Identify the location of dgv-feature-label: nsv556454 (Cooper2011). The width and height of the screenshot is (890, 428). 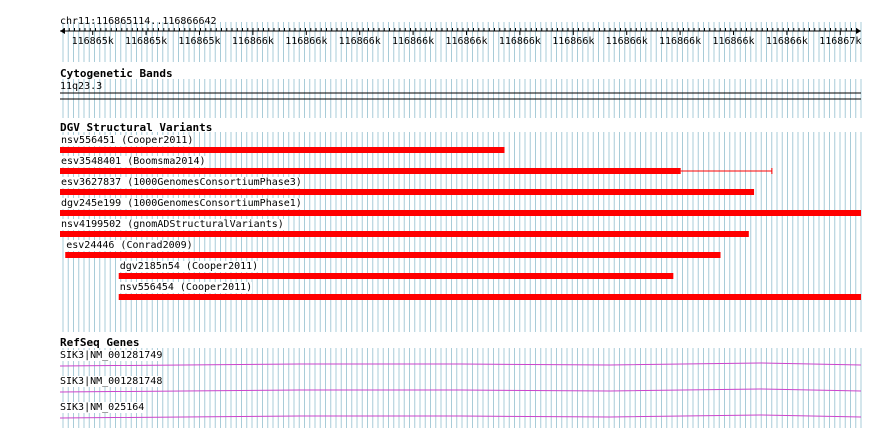
(186, 287).